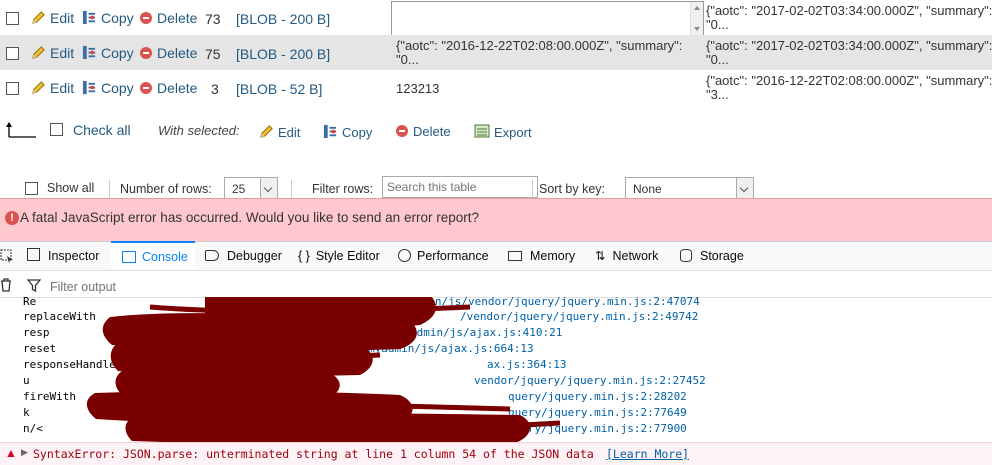 Image resolution: width=992 pixels, height=465 pixels. Describe the element at coordinates (6, 285) in the screenshot. I see `trash-icon` at that location.